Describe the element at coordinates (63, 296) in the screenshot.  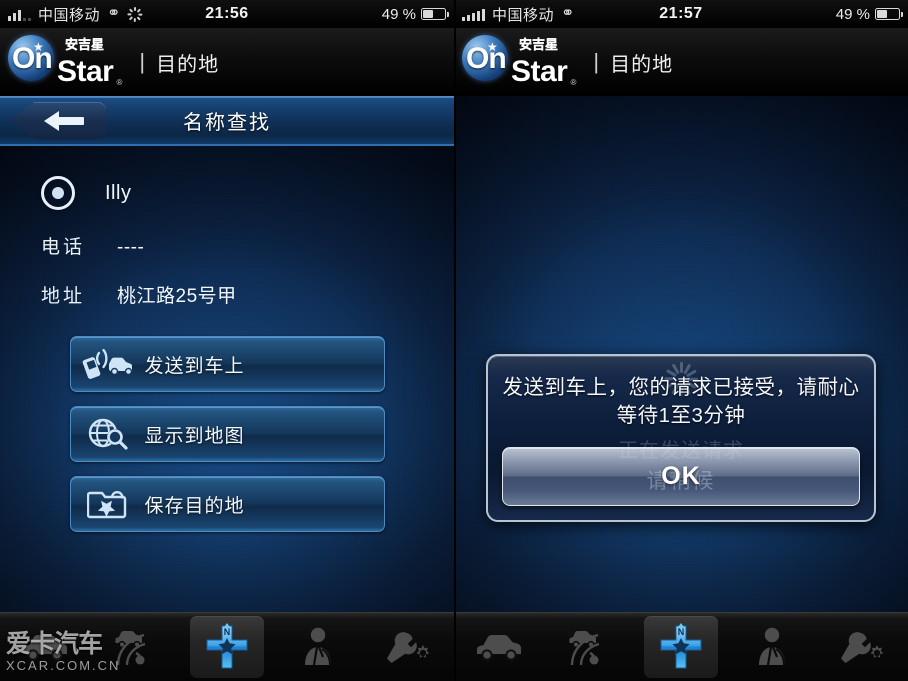
I see `poi-address-label: 地址` at that location.